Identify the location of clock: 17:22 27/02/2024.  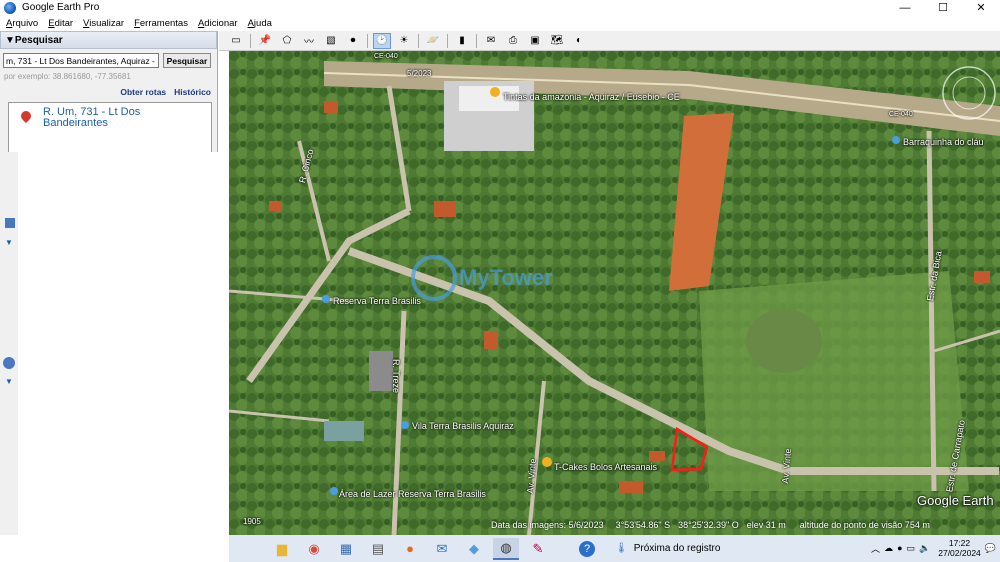
(959, 548).